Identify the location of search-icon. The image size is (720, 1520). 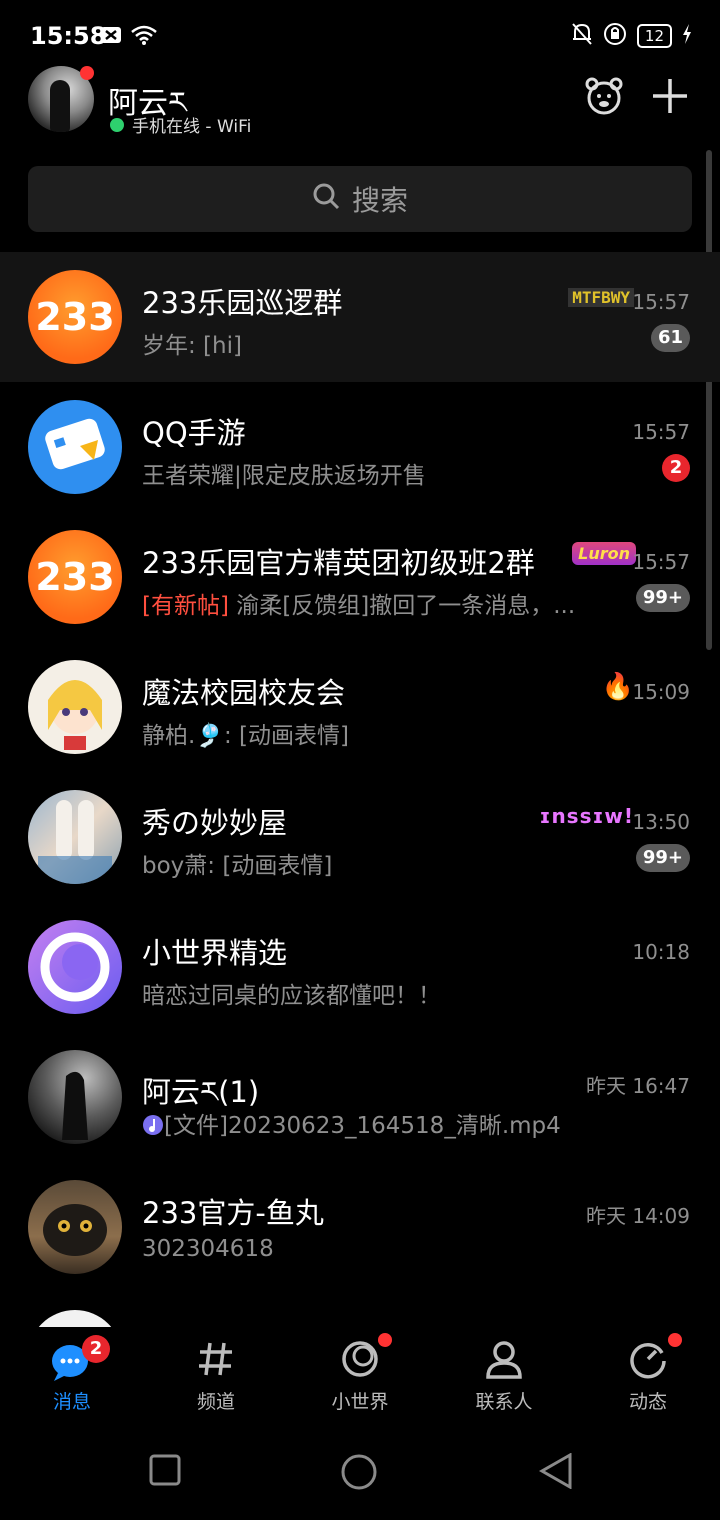
(326, 199).